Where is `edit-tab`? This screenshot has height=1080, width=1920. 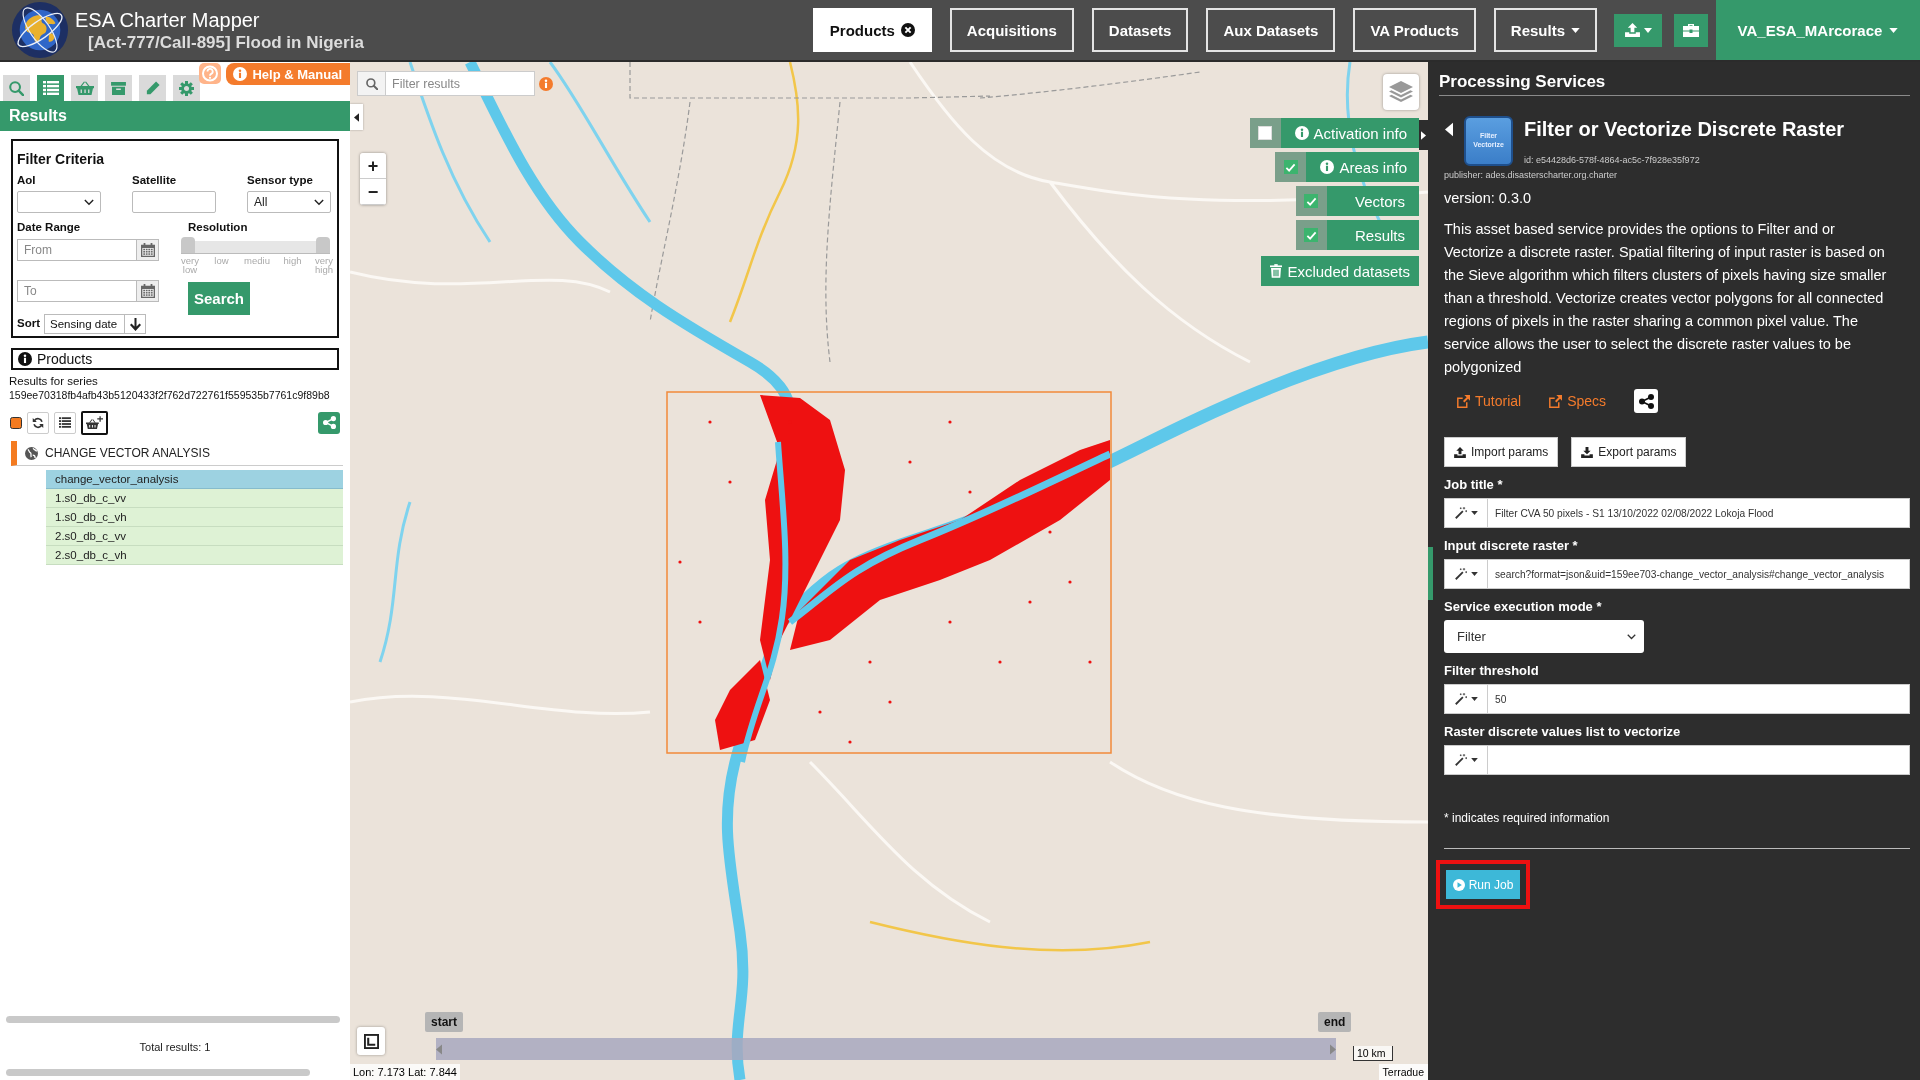
edit-tab is located at coordinates (152, 88).